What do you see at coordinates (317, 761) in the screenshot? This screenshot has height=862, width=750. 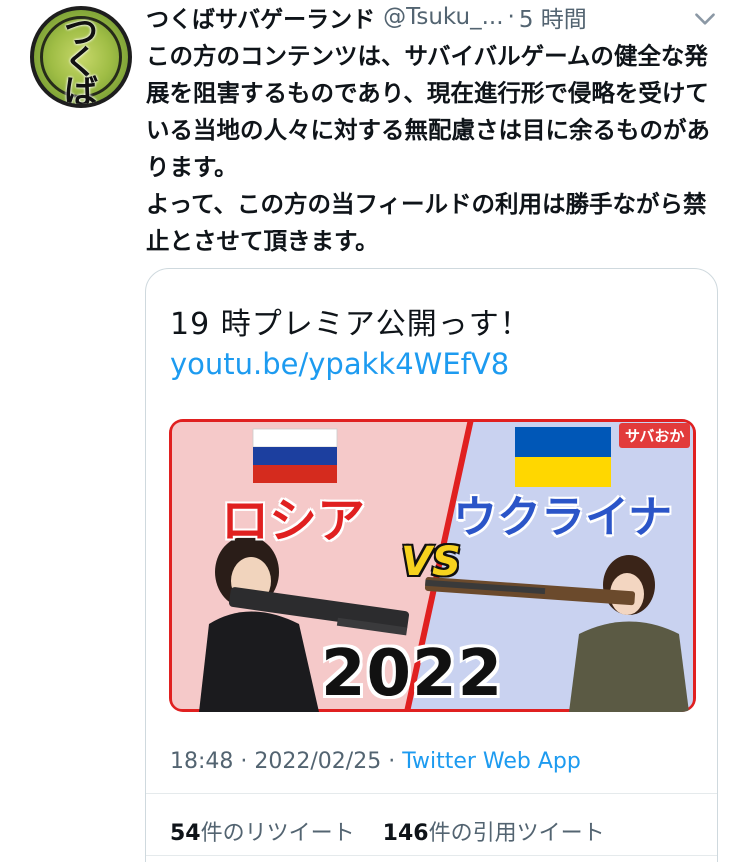 I see `meta-date: 2022/02/25` at bounding box center [317, 761].